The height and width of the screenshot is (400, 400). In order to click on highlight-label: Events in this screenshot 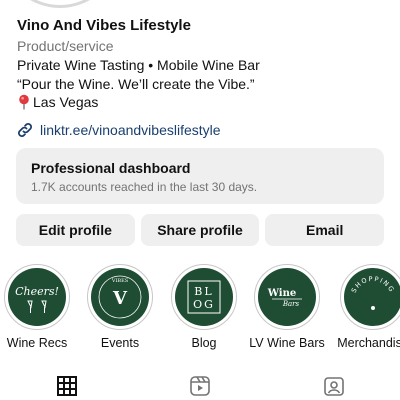, I will do `click(120, 343)`.